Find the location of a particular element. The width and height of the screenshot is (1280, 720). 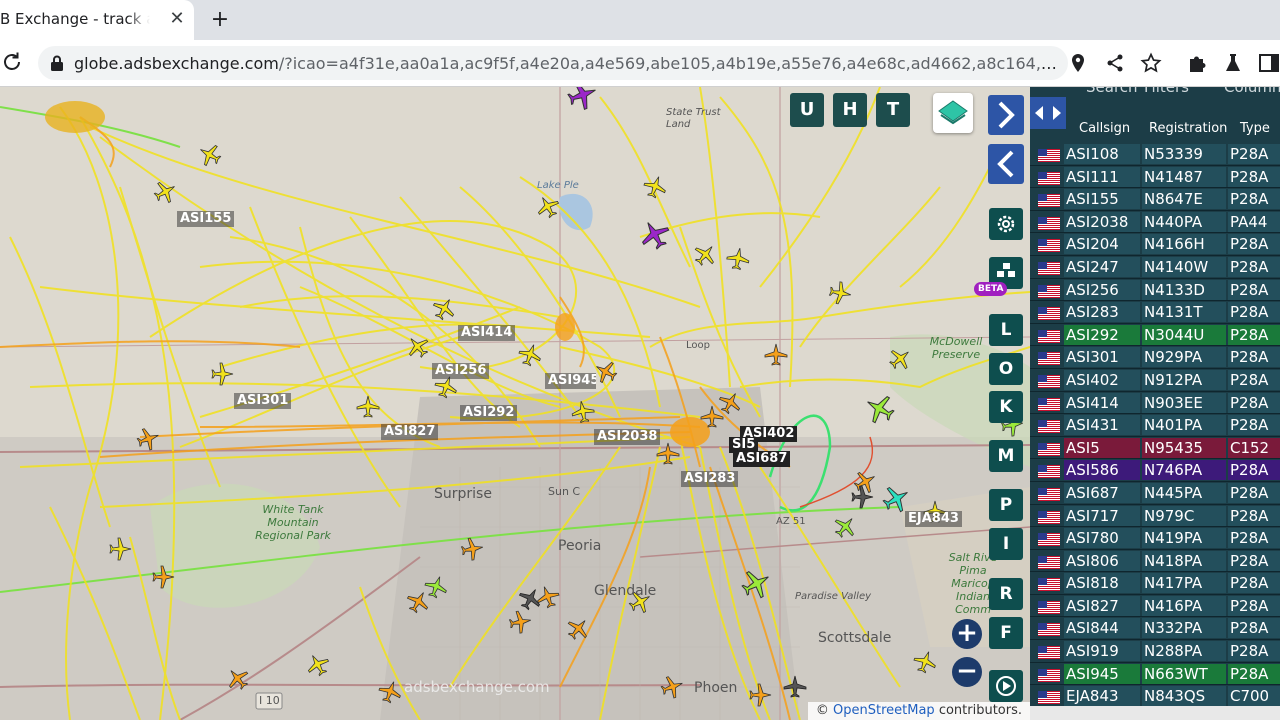

aircraft-label: ASI283 is located at coordinates (710, 479).